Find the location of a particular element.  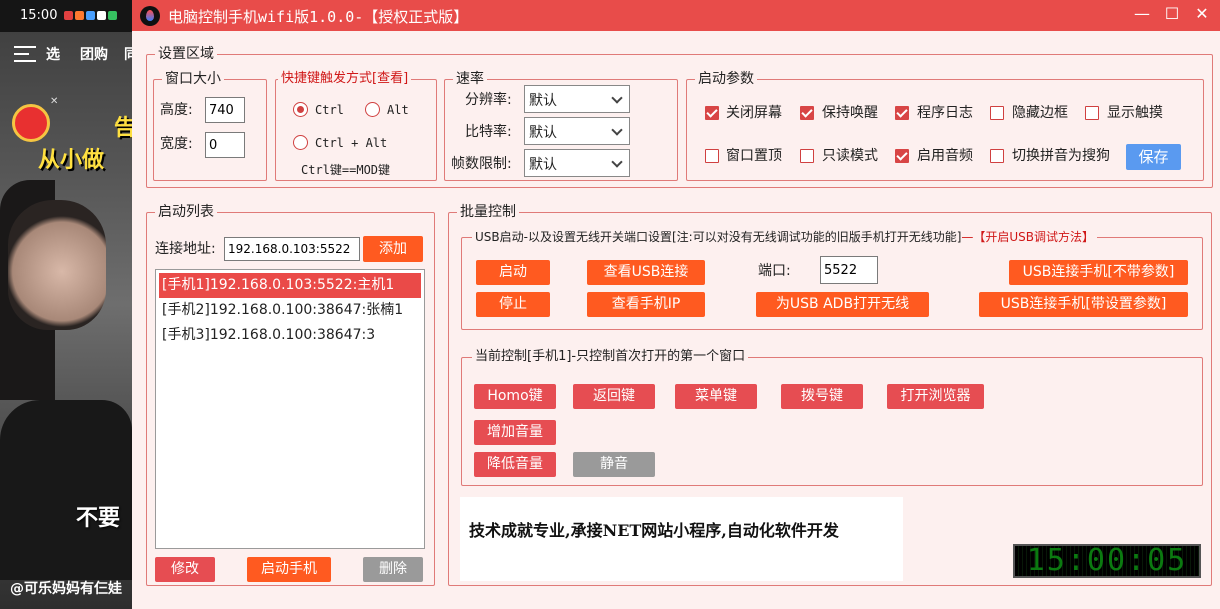

group-title: 快捷键触发方式[查看] is located at coordinates (345, 79).